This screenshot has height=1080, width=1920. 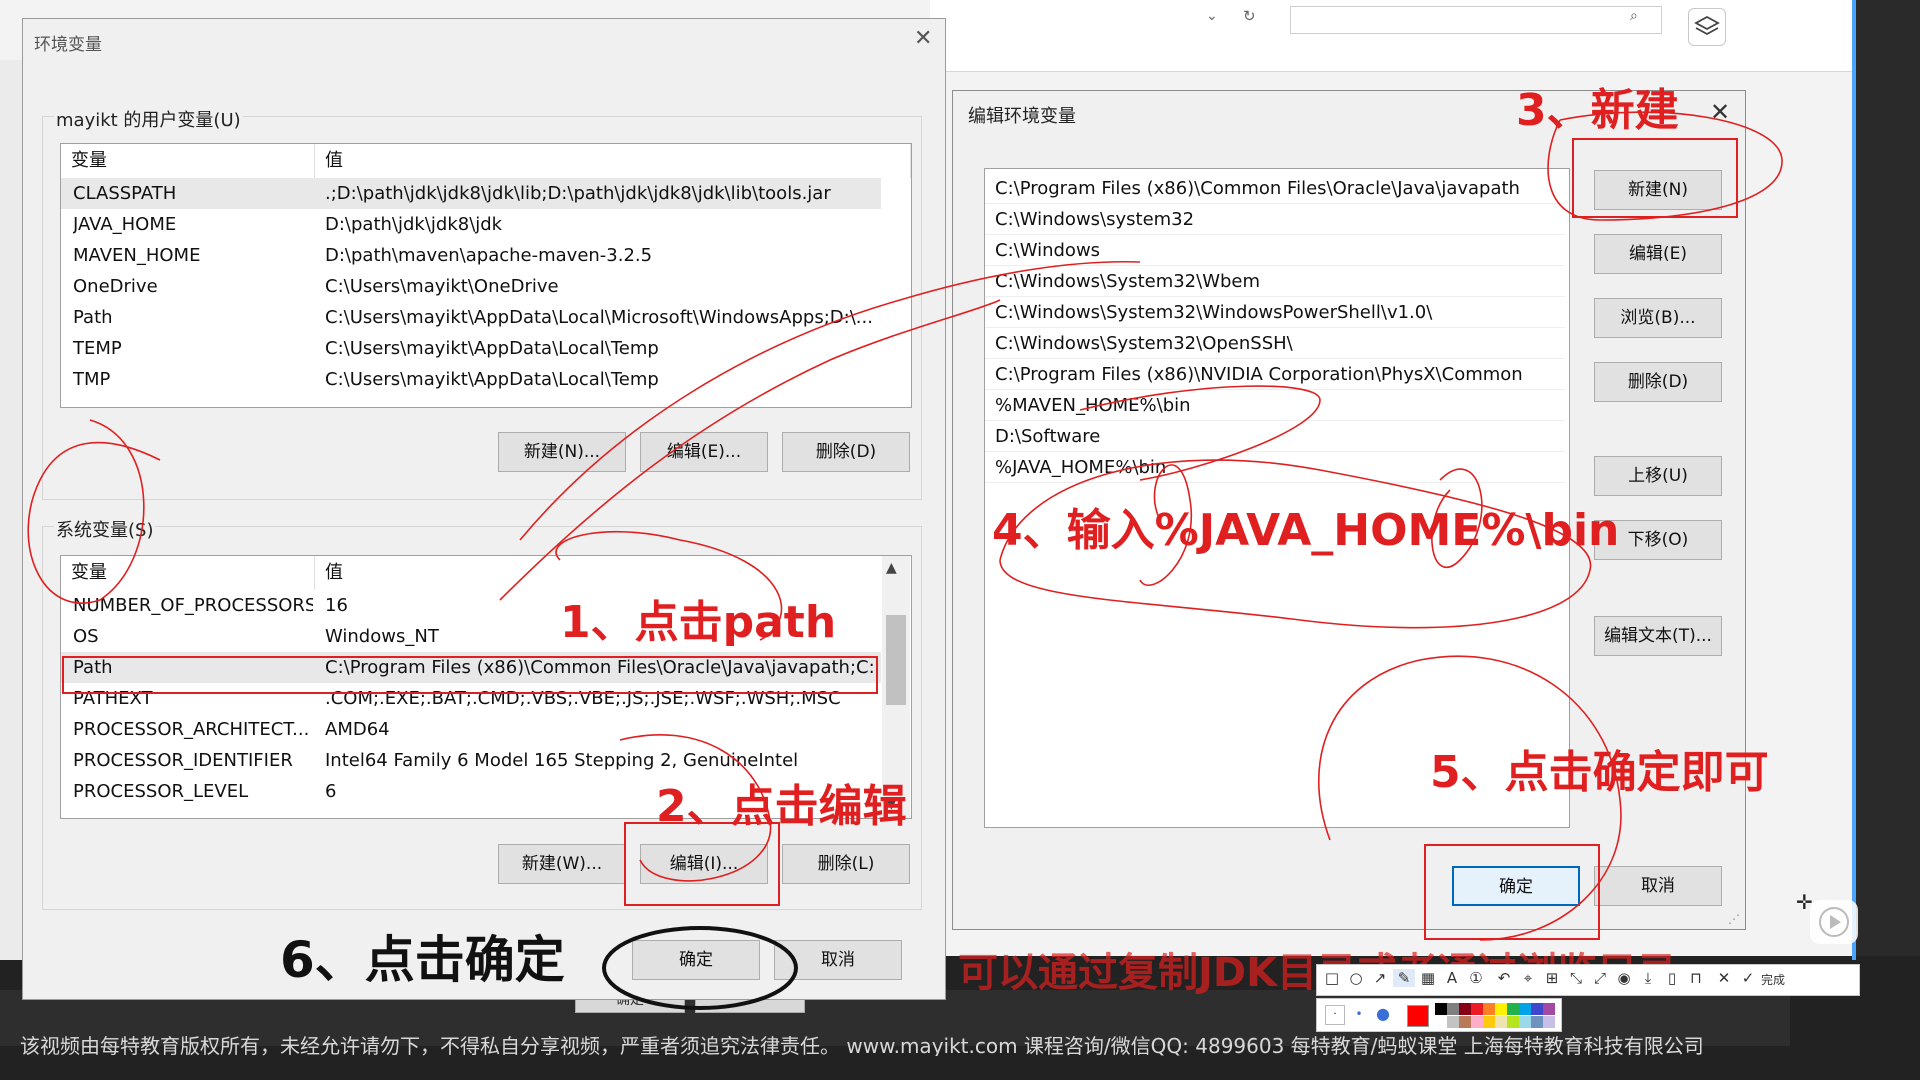 I want to click on highlight-new-button, so click(x=1655, y=178).